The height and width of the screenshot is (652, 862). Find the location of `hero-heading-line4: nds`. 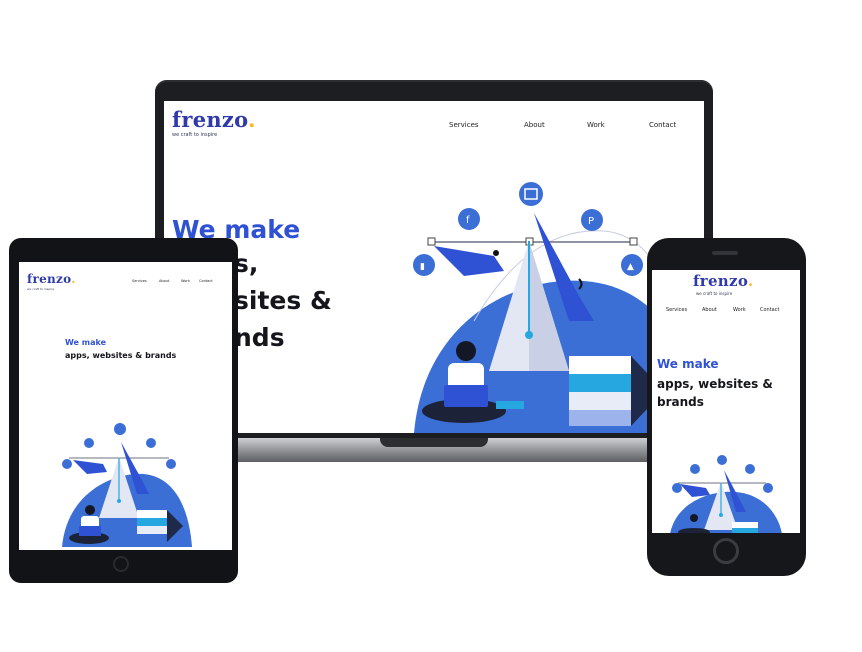

hero-heading-line4: nds is located at coordinates (259, 337).